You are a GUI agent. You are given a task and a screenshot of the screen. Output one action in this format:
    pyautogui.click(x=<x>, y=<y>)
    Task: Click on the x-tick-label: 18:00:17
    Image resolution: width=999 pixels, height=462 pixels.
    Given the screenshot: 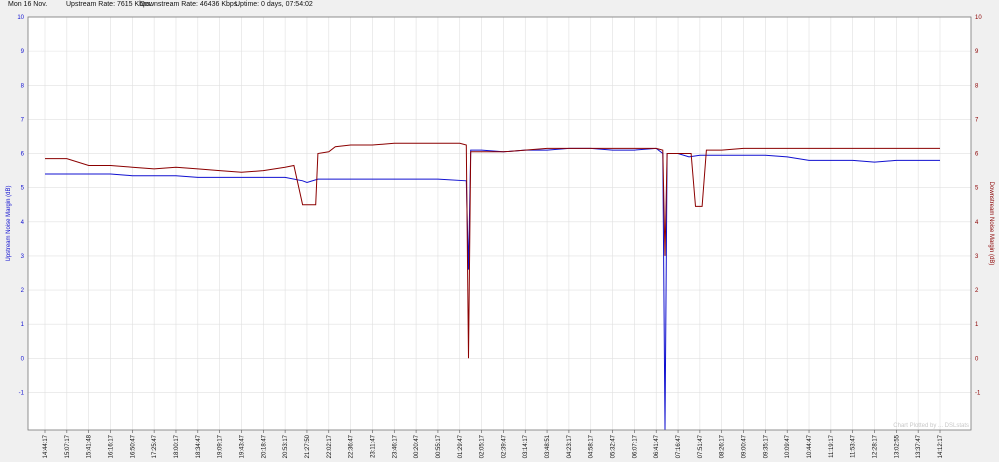 What is the action you would take?
    pyautogui.click(x=177, y=446)
    